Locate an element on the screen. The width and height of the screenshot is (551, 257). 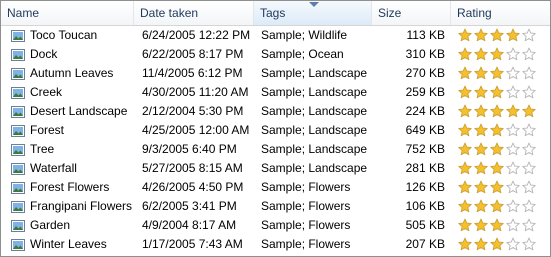
column-header-name: Name is located at coordinates (67, 13).